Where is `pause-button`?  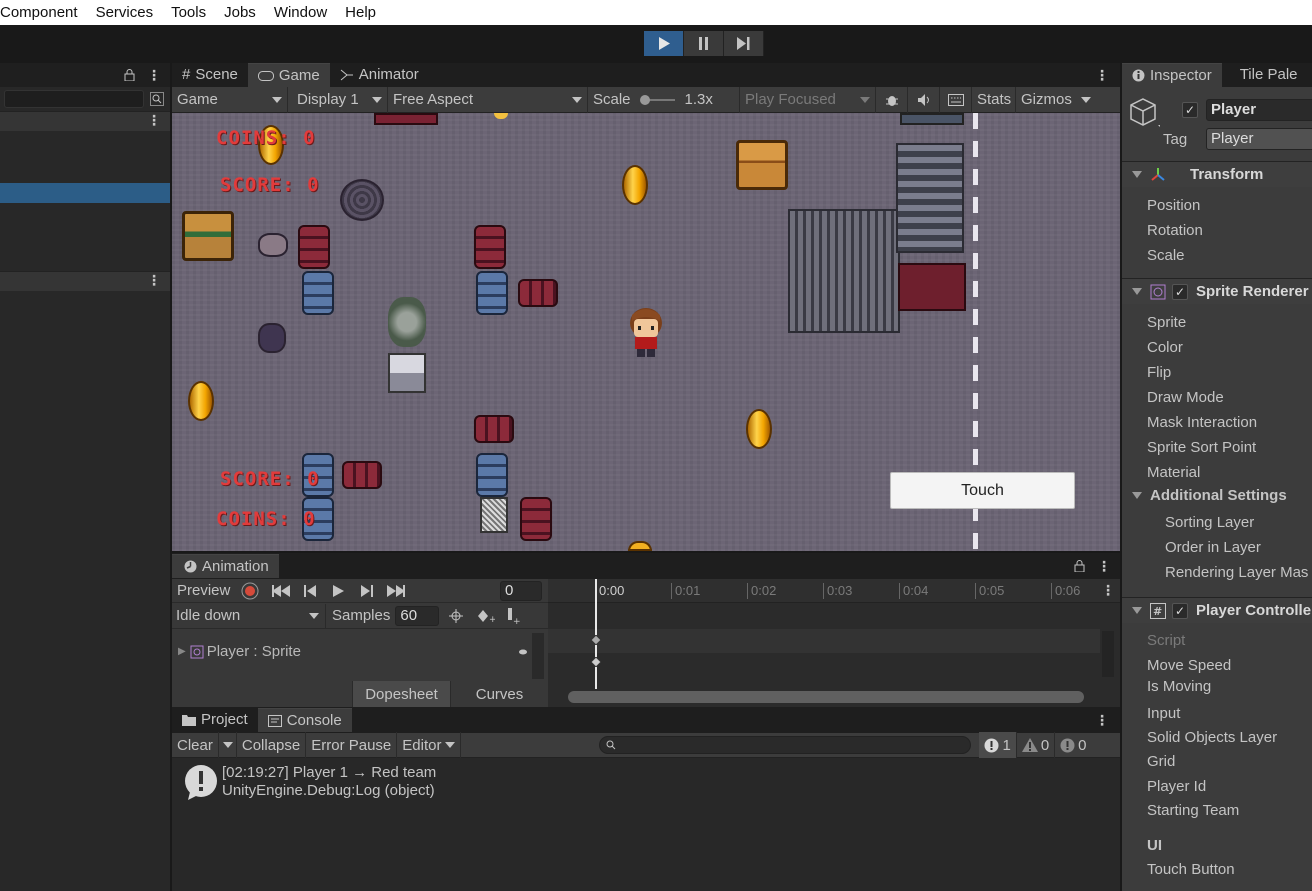
pause-button is located at coordinates (704, 43).